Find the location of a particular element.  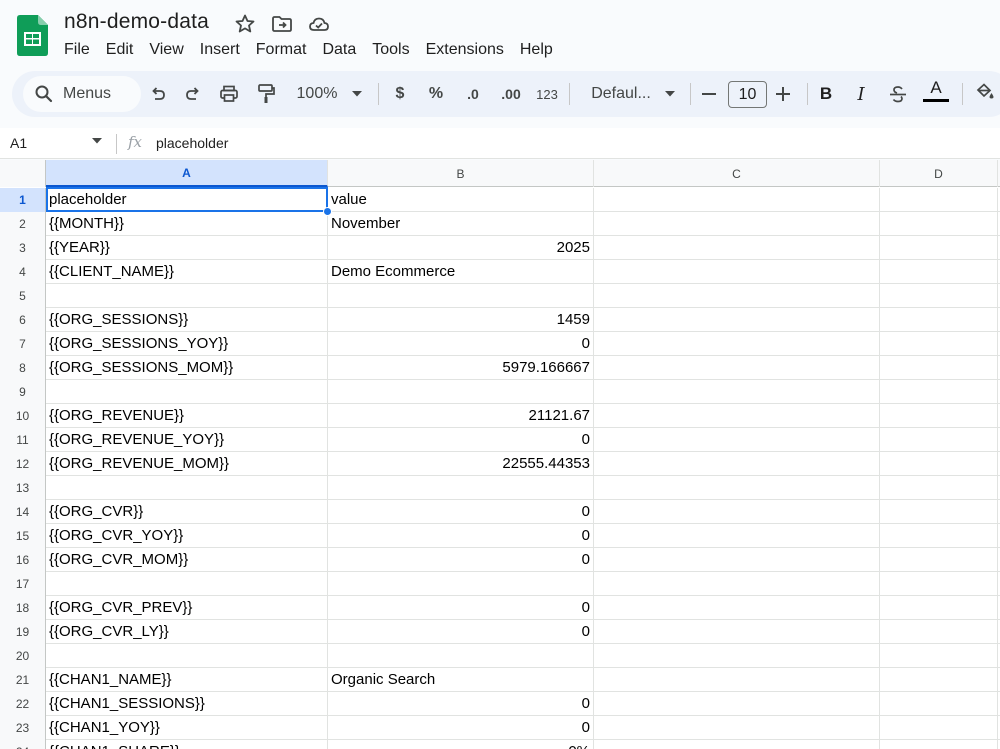

sheets-logo-icon is located at coordinates (32, 35).